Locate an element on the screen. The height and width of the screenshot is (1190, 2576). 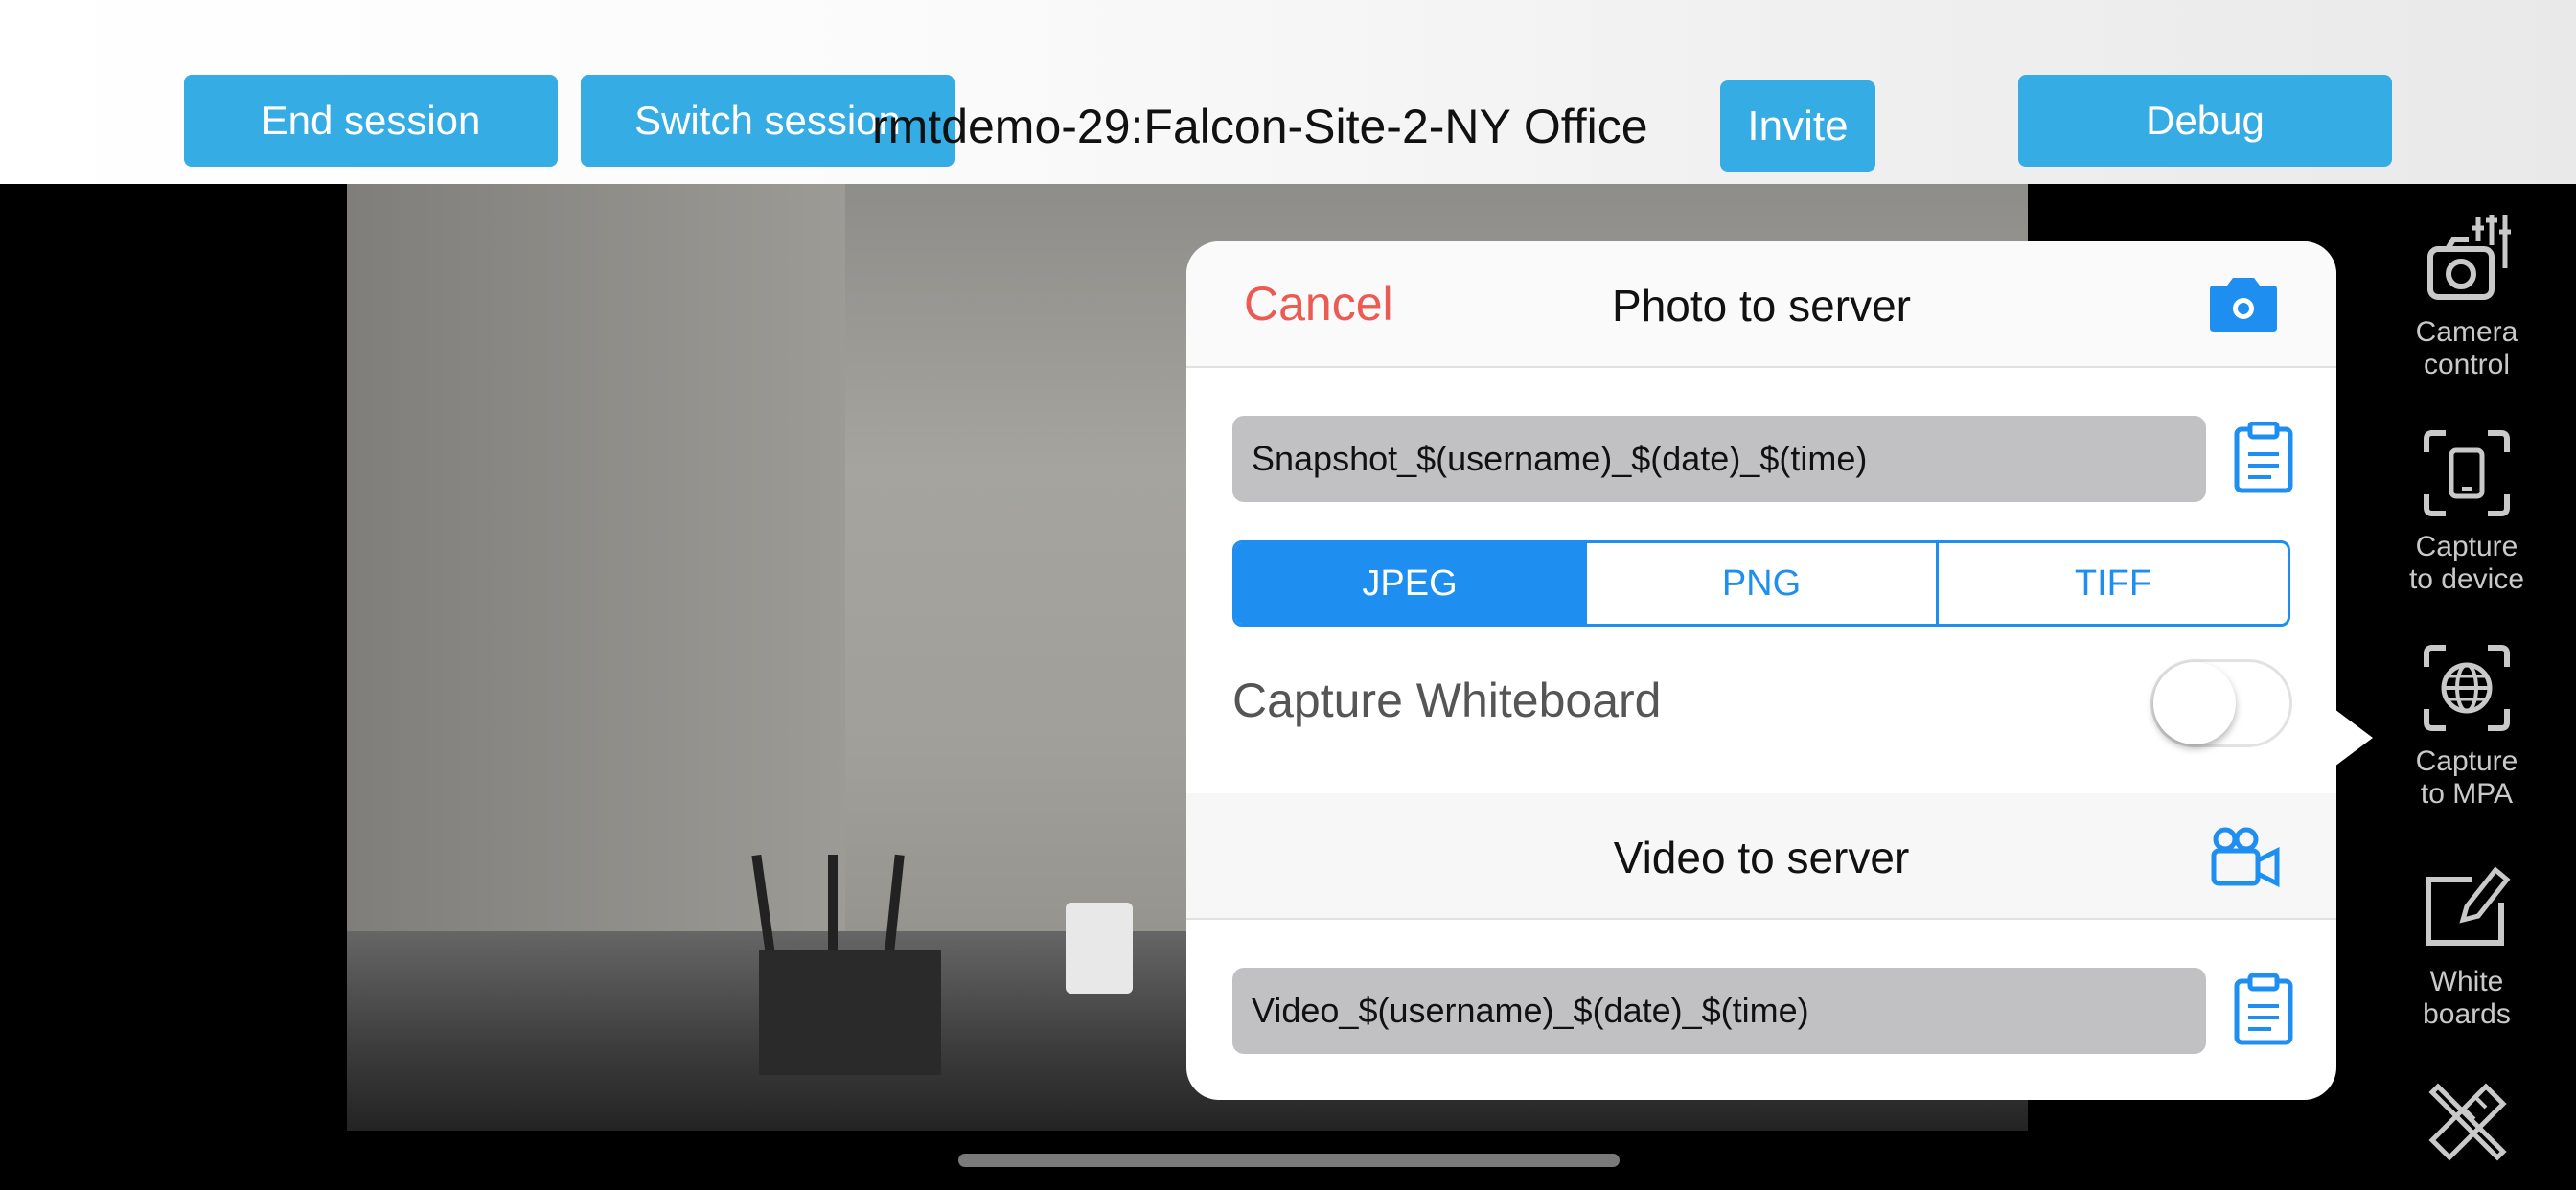
camera-control-icon is located at coordinates (2469, 257).